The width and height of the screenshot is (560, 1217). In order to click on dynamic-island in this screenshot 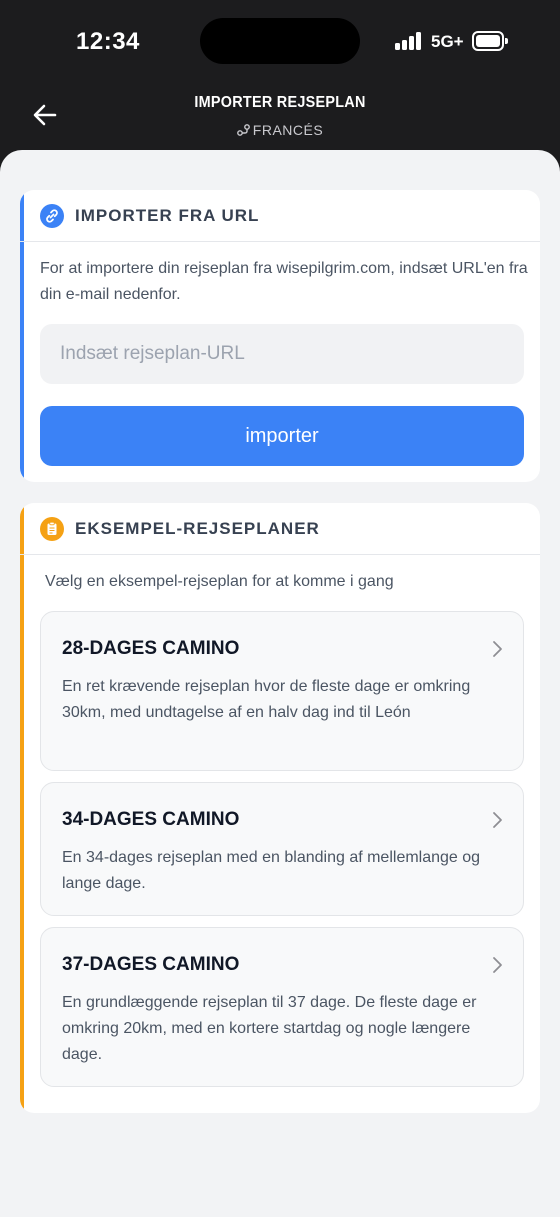, I will do `click(280, 41)`.